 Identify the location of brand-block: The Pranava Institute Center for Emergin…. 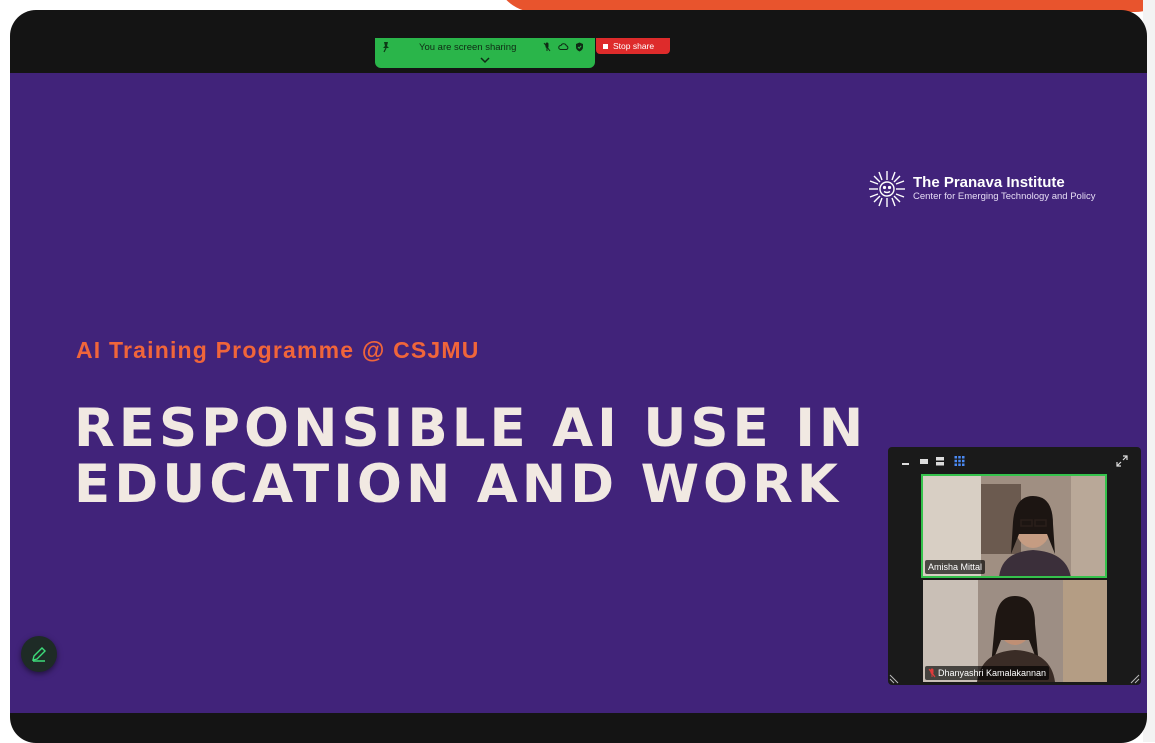
(981, 189).